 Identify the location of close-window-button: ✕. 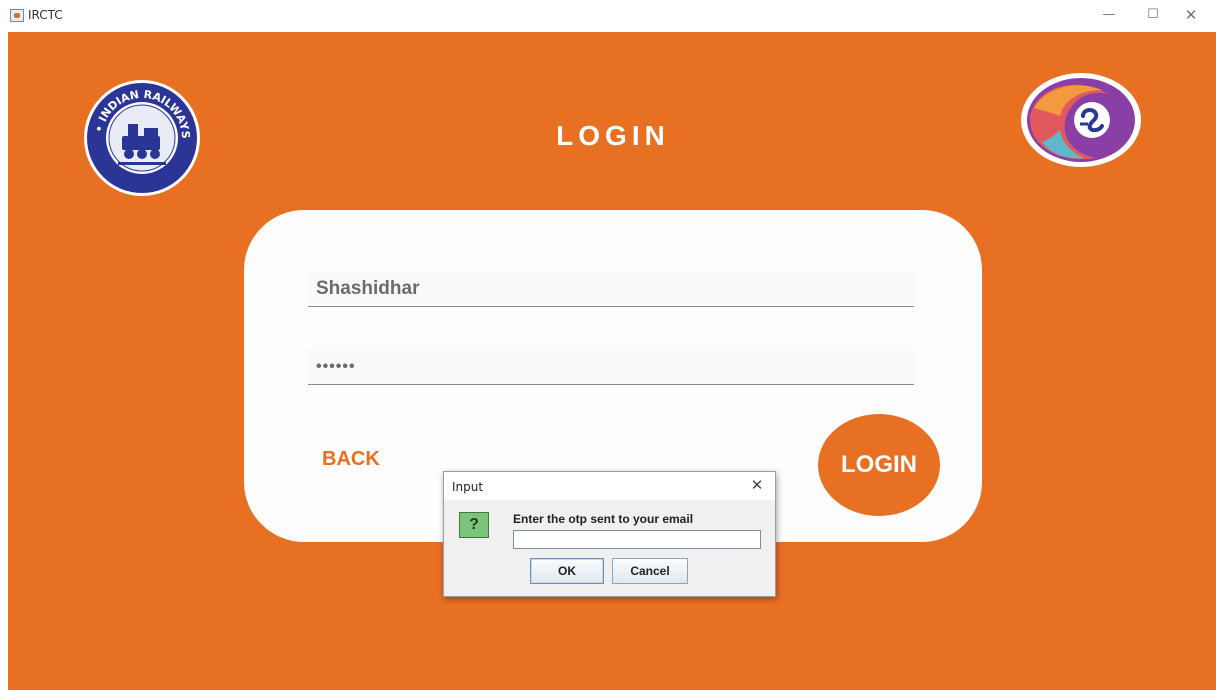
(1191, 15).